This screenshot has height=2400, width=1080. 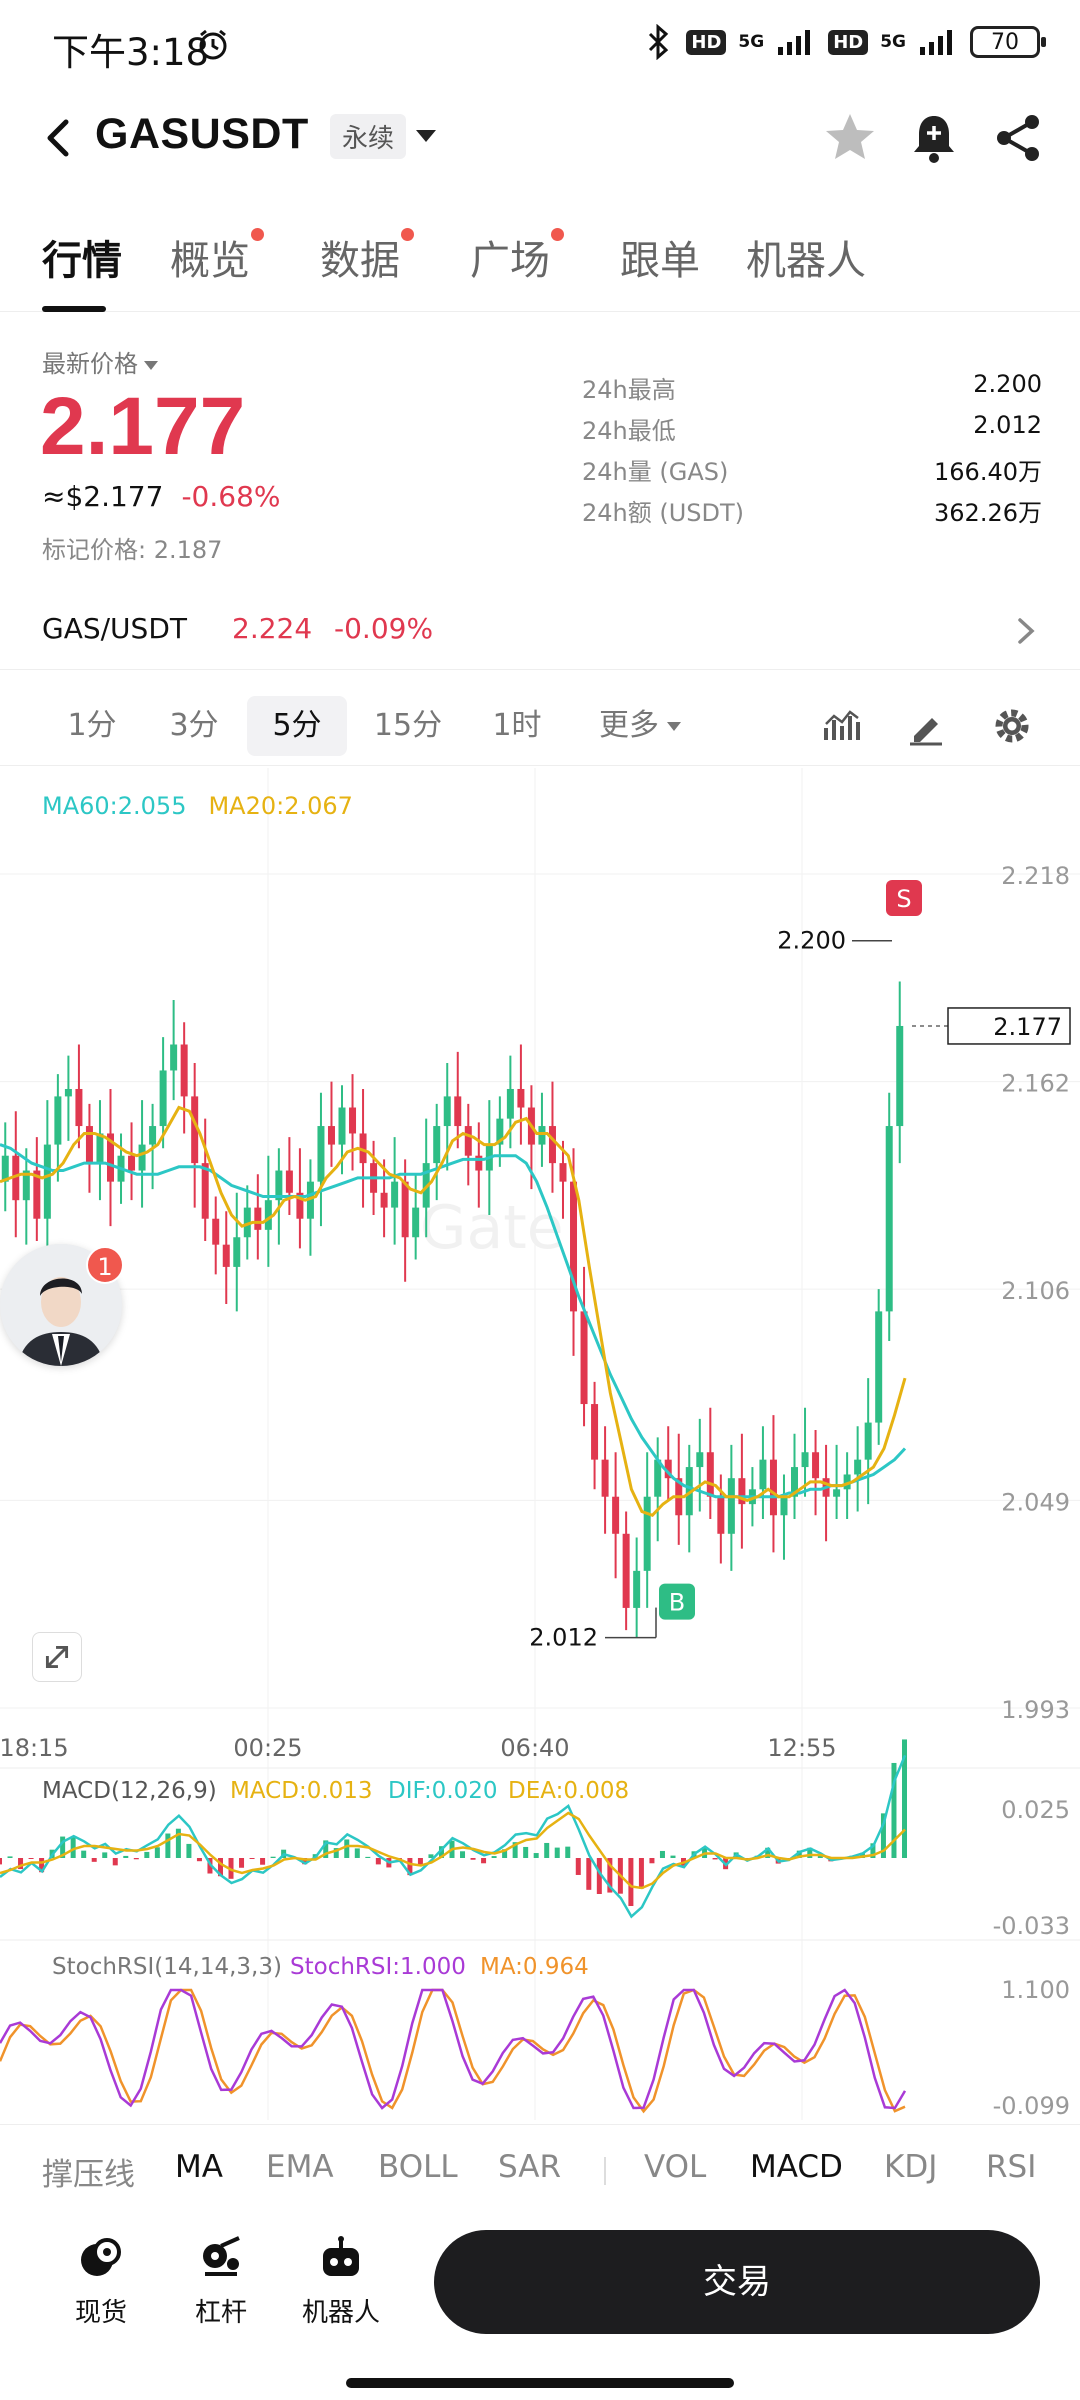 I want to click on stoch-ma-line, so click(x=453, y=2051).